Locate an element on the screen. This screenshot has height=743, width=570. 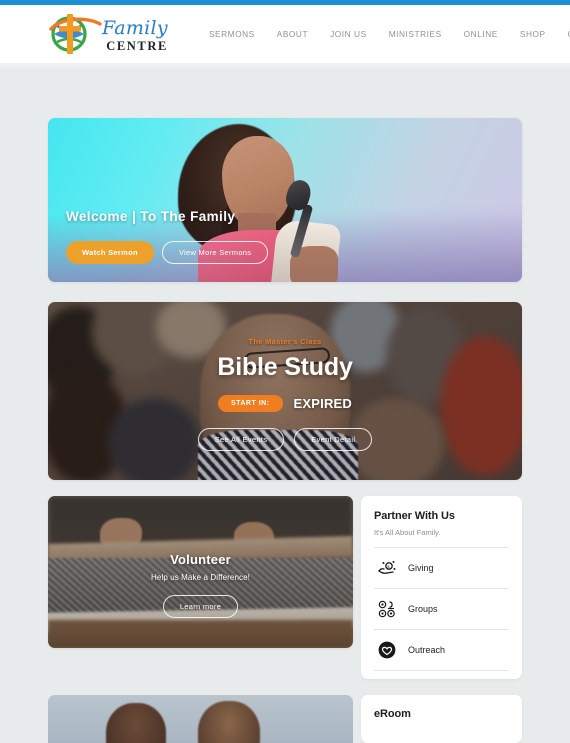
learn-more-button: Learn more is located at coordinates (200, 606).